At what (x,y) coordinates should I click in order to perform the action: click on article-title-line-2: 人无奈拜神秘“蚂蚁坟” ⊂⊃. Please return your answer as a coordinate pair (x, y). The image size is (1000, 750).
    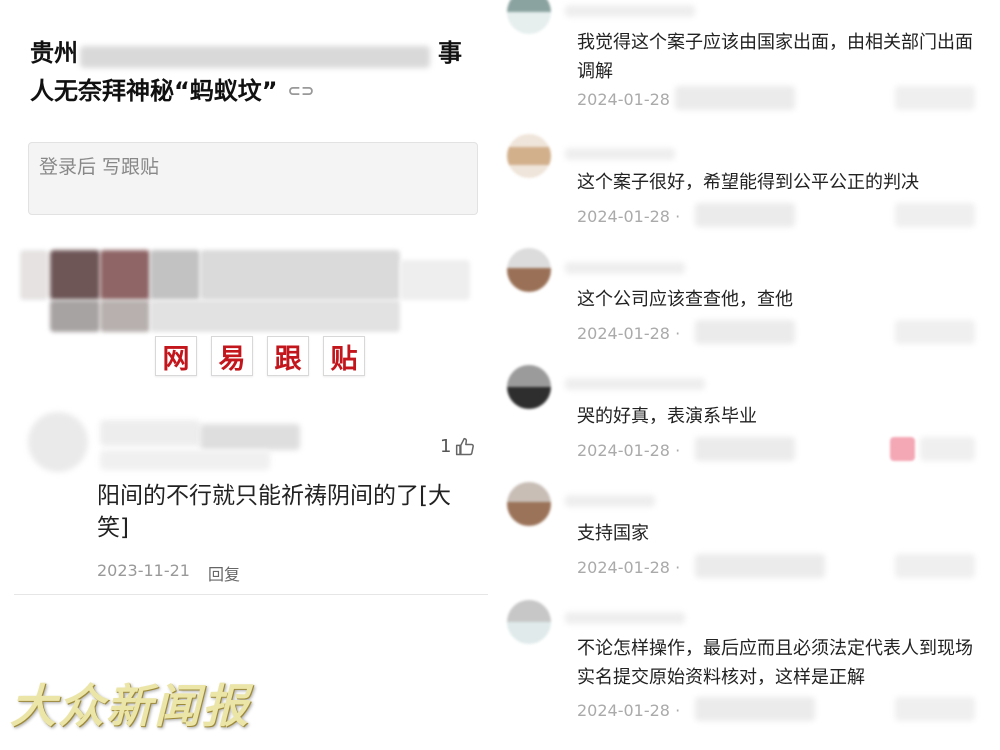
    Looking at the image, I should click on (260, 91).